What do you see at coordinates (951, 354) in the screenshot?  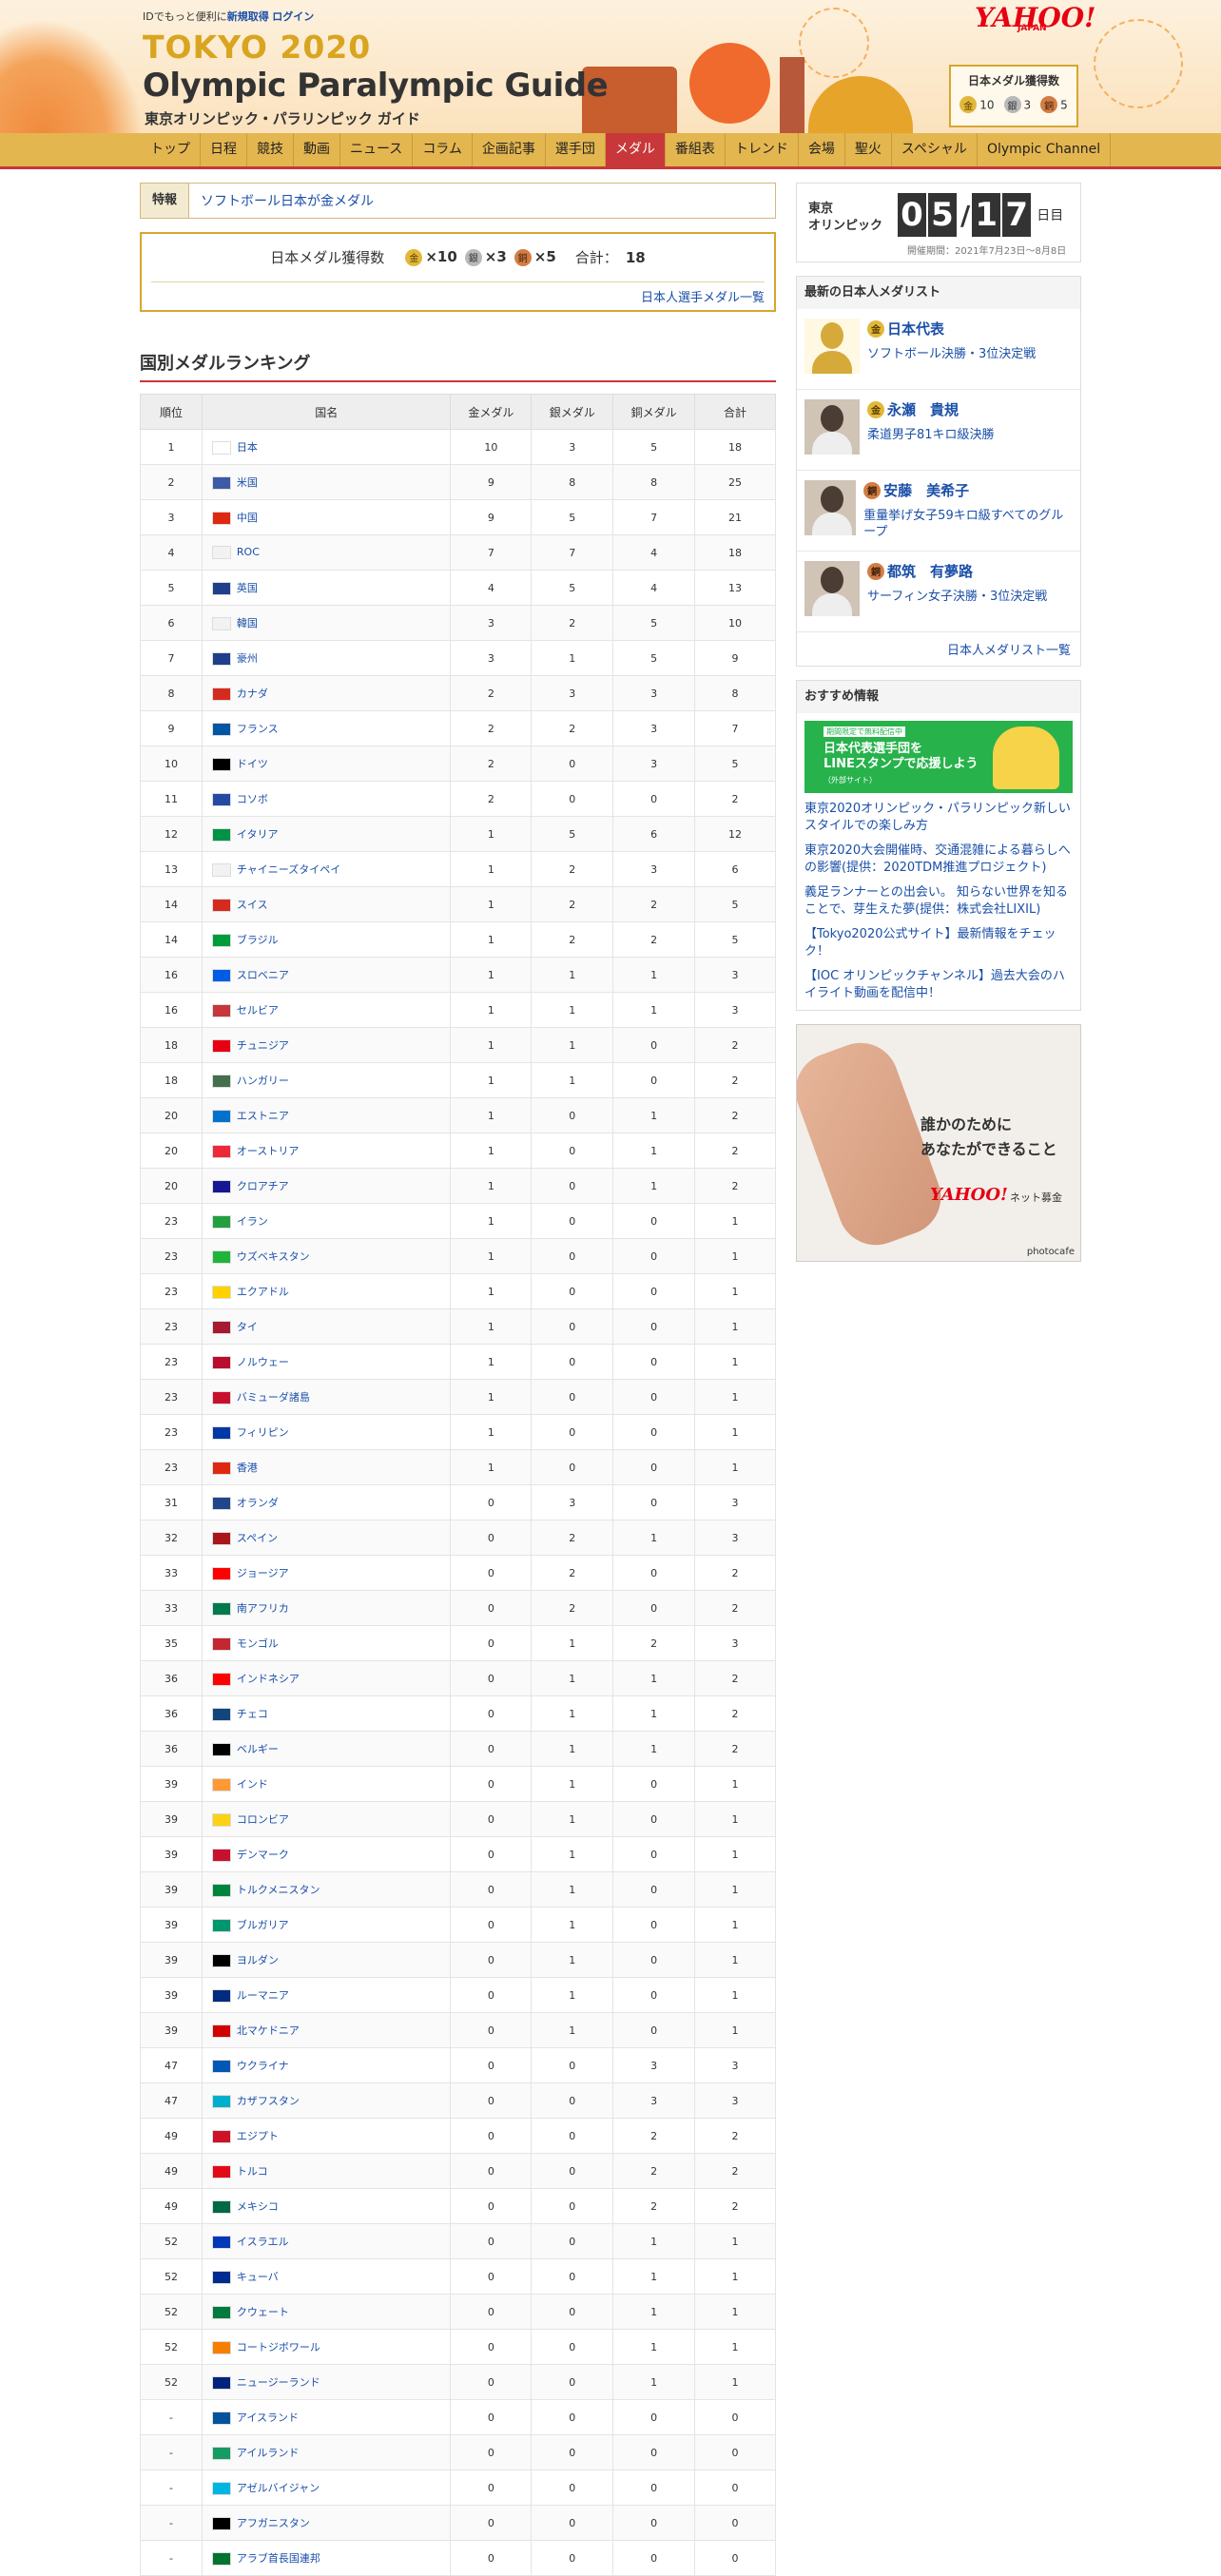 I see `medalist-event: ソフトボール決勝・3位決定戦` at bounding box center [951, 354].